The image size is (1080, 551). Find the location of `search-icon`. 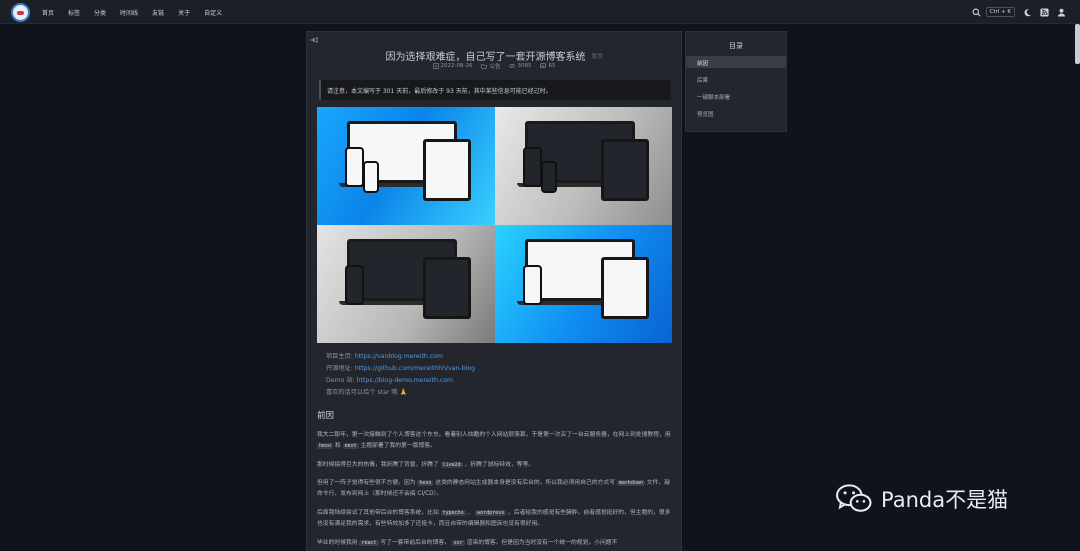

search-icon is located at coordinates (977, 12).